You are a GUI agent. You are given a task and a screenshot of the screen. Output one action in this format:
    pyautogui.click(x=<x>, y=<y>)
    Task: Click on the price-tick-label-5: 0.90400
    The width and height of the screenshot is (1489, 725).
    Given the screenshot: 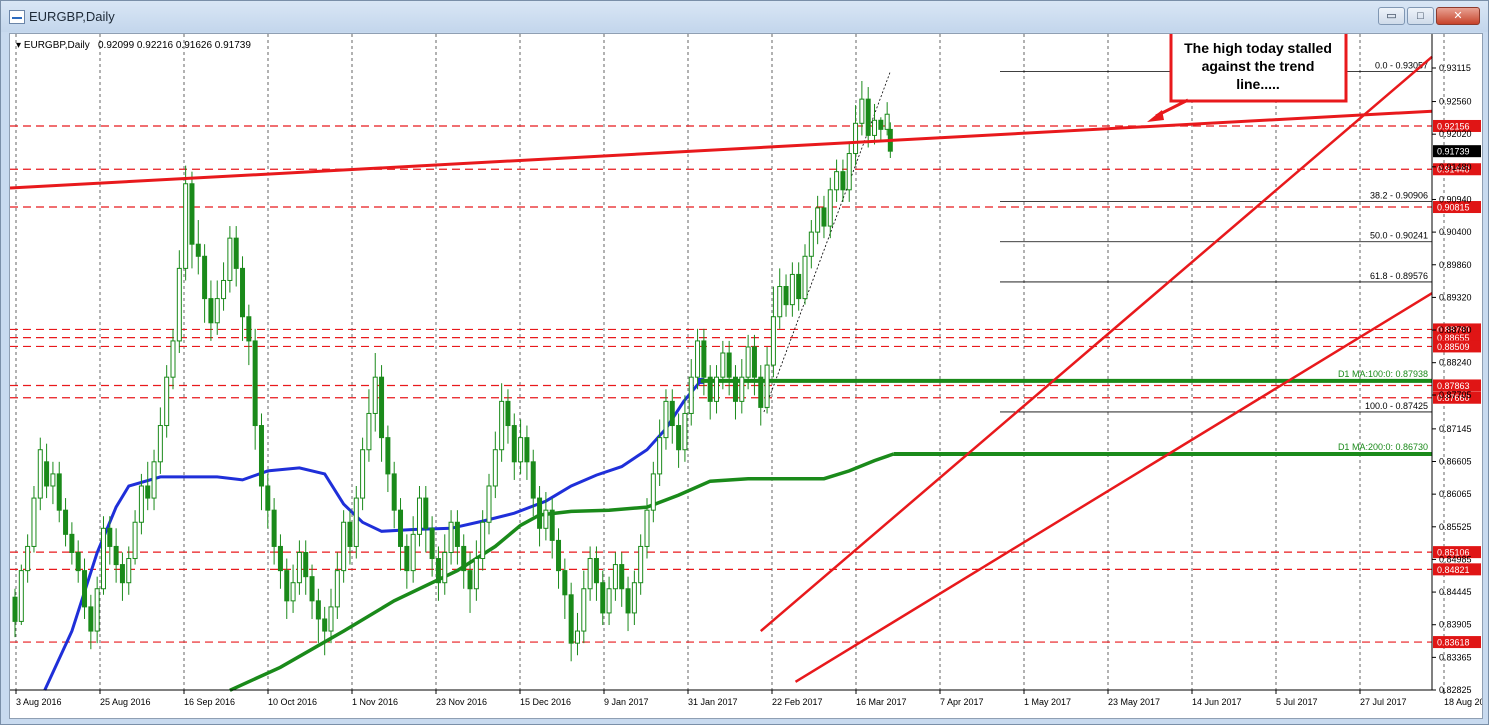 What is the action you would take?
    pyautogui.click(x=1455, y=232)
    